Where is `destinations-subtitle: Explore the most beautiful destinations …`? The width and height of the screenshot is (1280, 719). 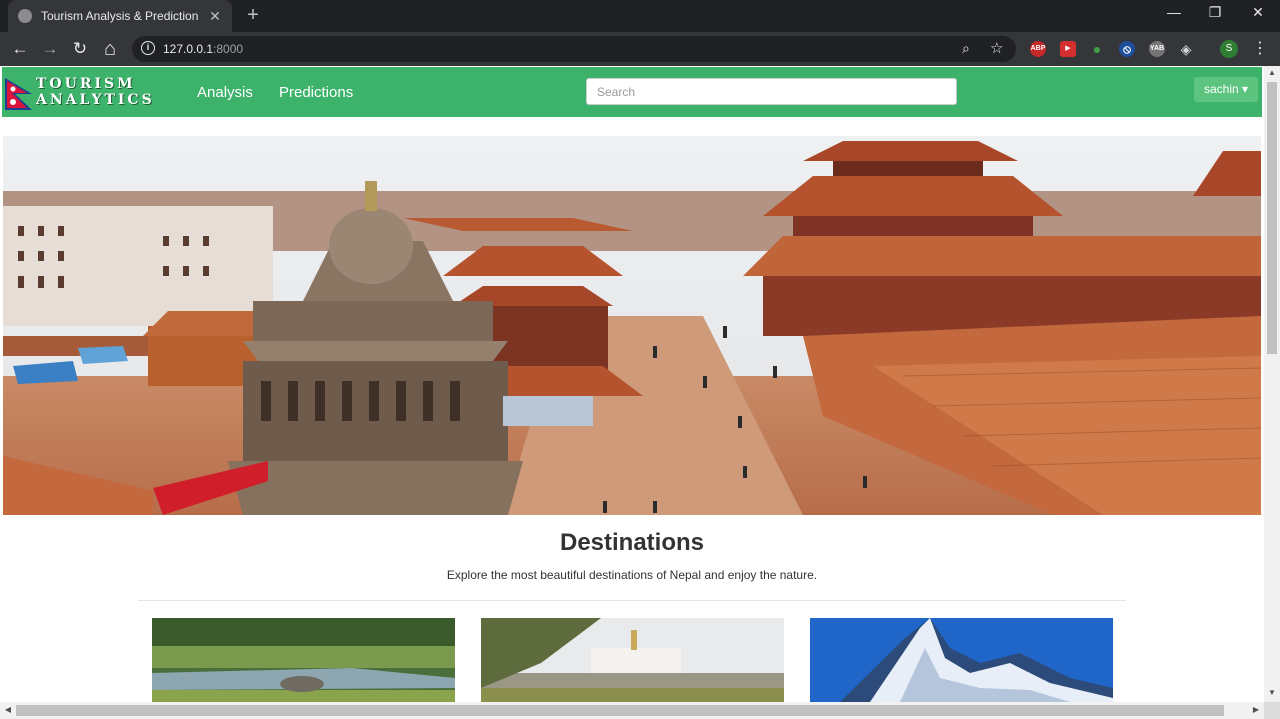 destinations-subtitle: Explore the most beautiful destinations … is located at coordinates (632, 575).